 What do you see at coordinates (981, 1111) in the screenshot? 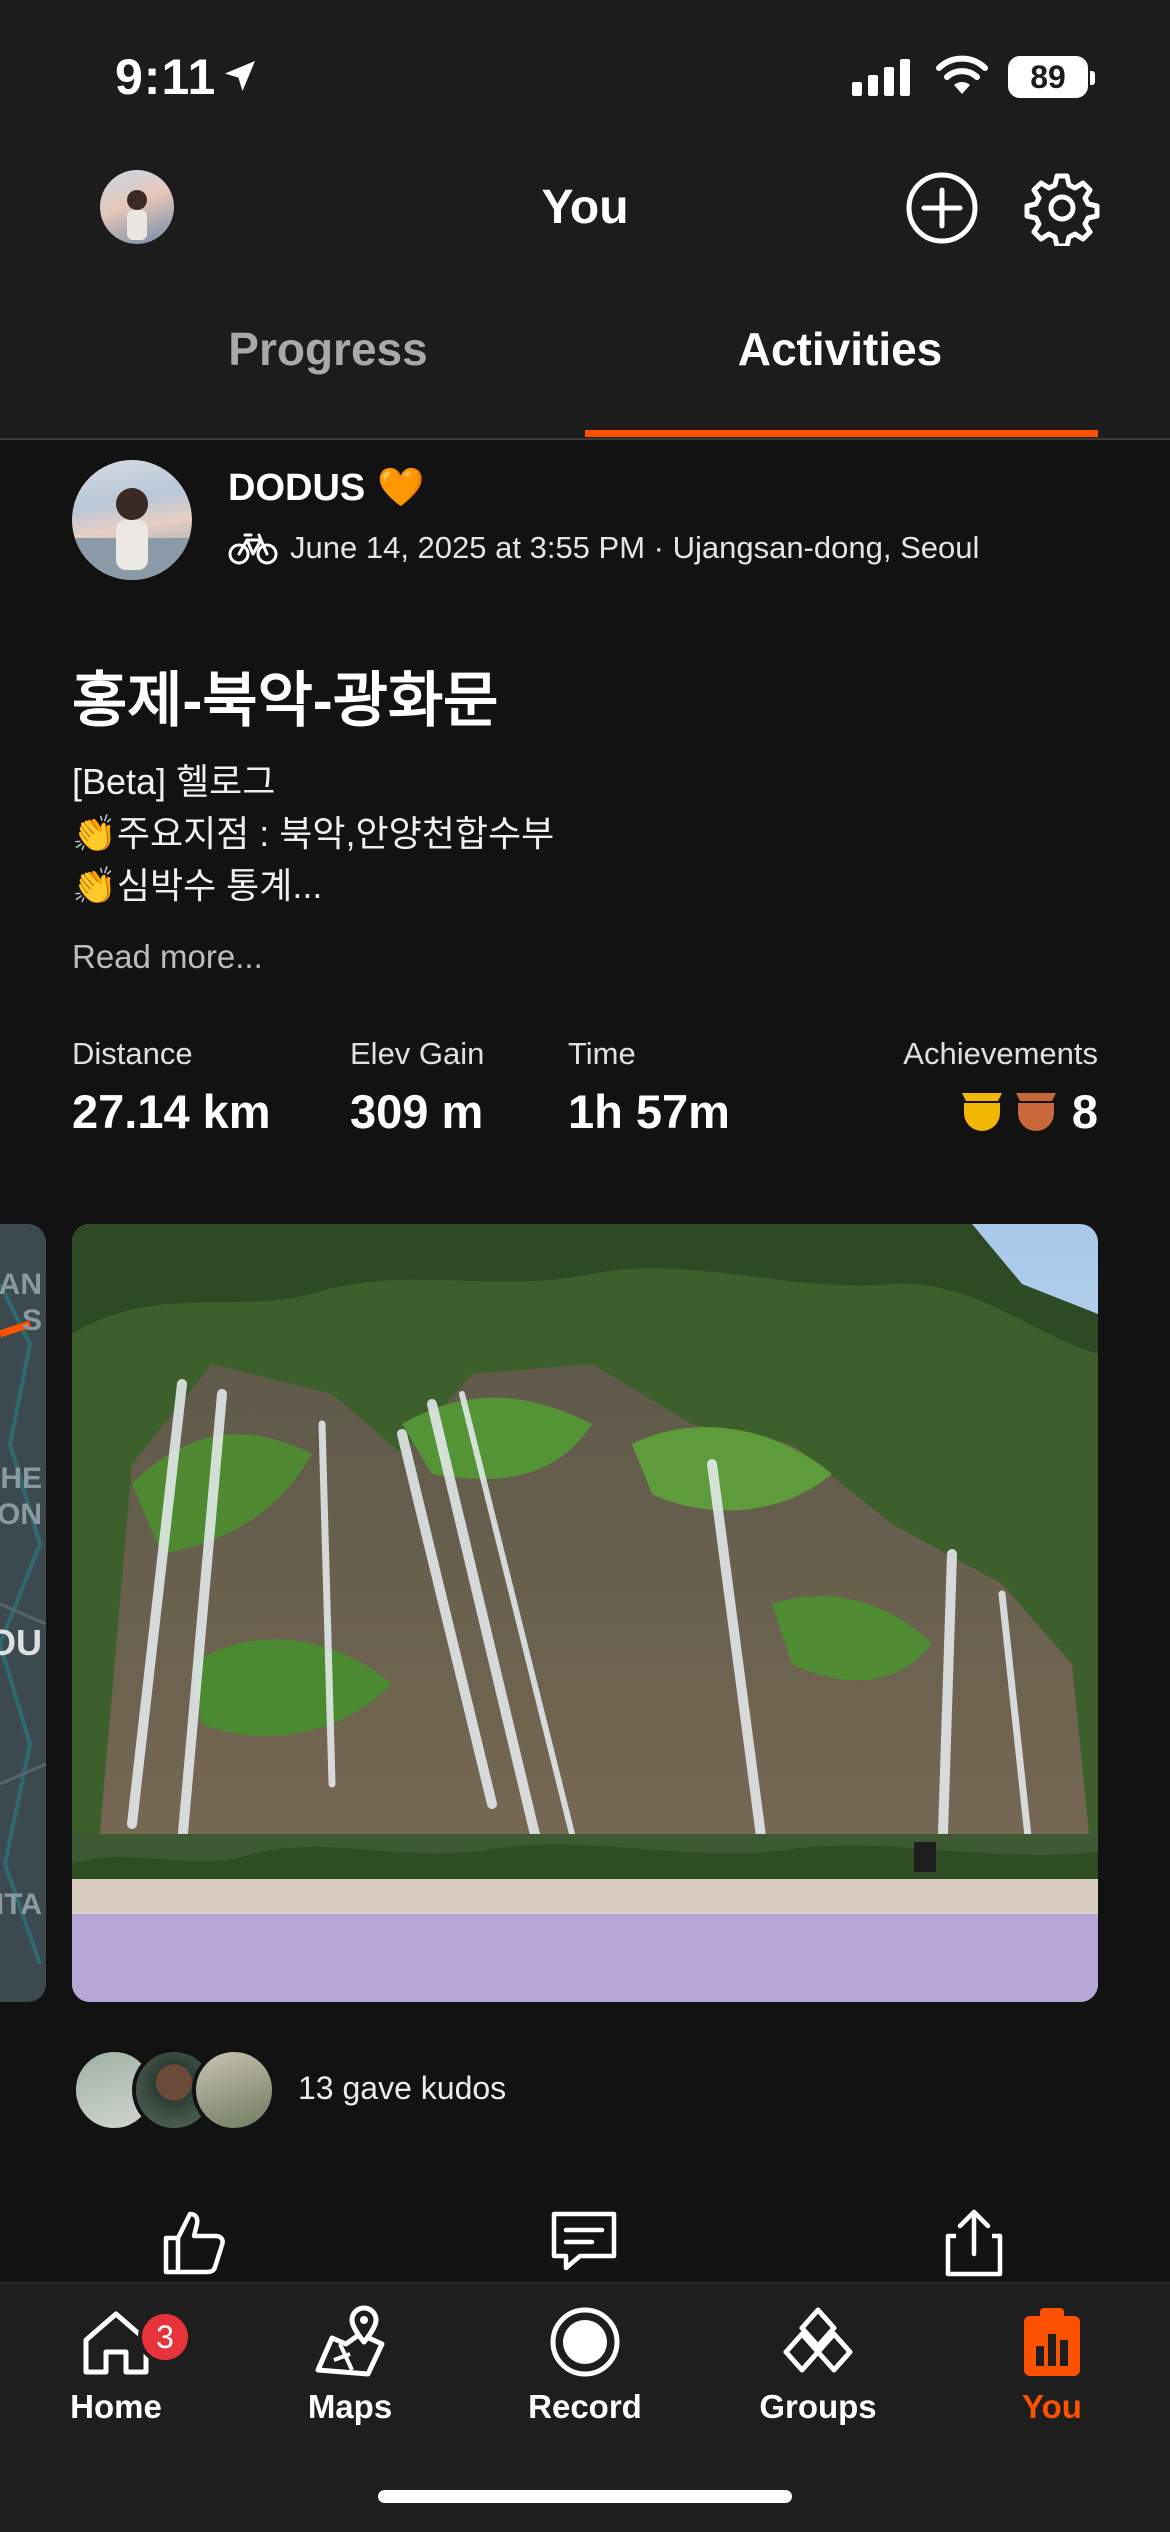
I see `gold-trophy-icon` at bounding box center [981, 1111].